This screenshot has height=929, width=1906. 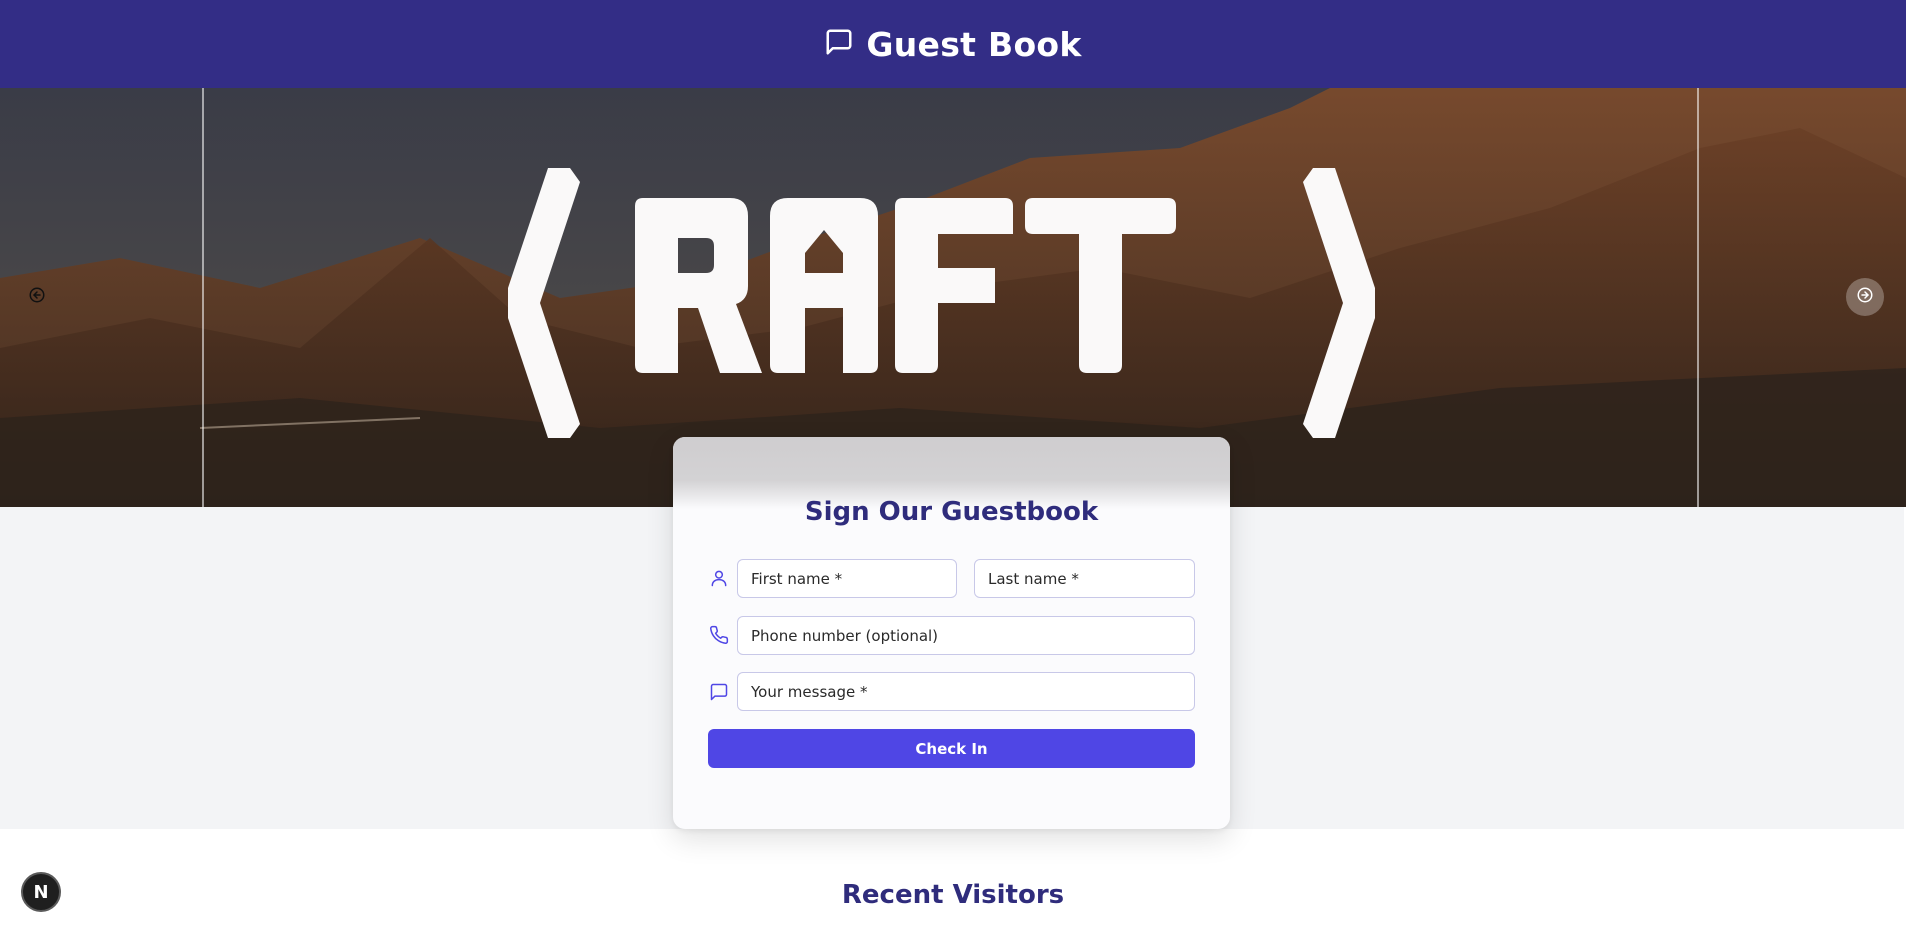 I want to click on app-title: Guest Book, so click(x=974, y=44).